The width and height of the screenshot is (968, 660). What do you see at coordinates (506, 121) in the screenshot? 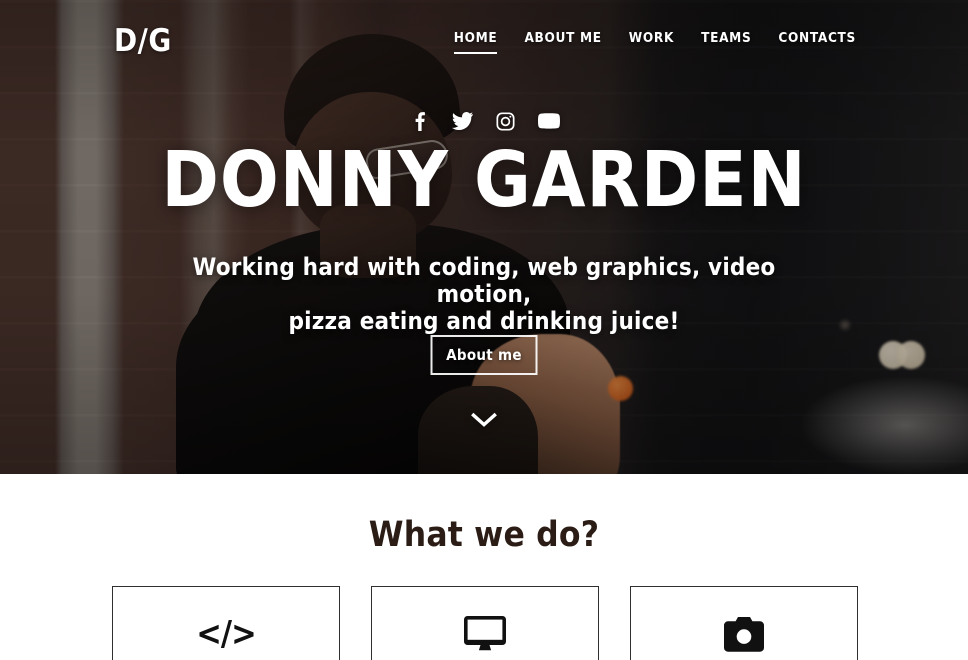
I see `instagram-icon` at bounding box center [506, 121].